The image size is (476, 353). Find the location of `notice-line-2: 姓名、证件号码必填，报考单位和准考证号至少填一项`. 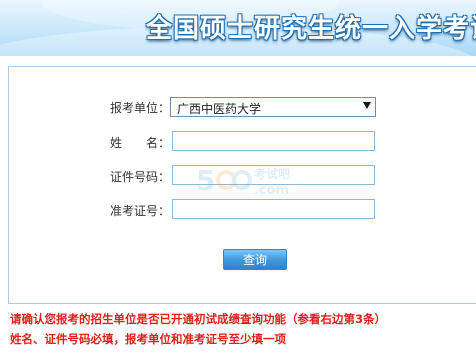

notice-line-2: 姓名、证件号码必填，报考单位和准考证号至少填一项 is located at coordinates (148, 339).